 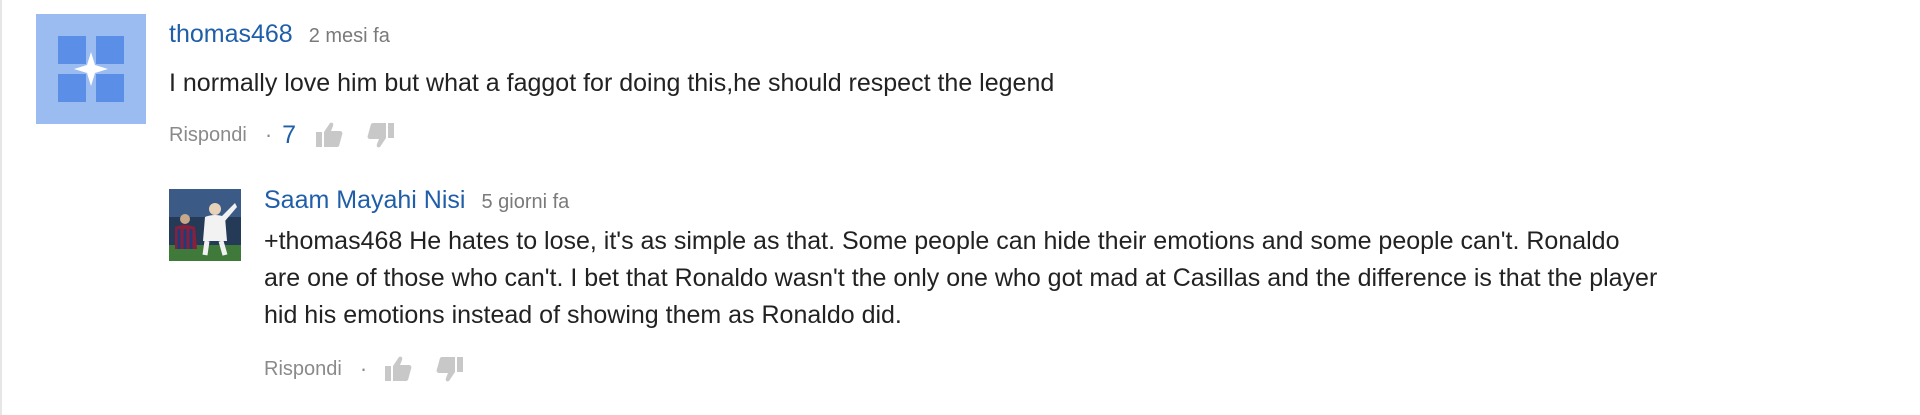 I want to click on comment-actions: Rispondi · 7, so click(x=1019, y=135).